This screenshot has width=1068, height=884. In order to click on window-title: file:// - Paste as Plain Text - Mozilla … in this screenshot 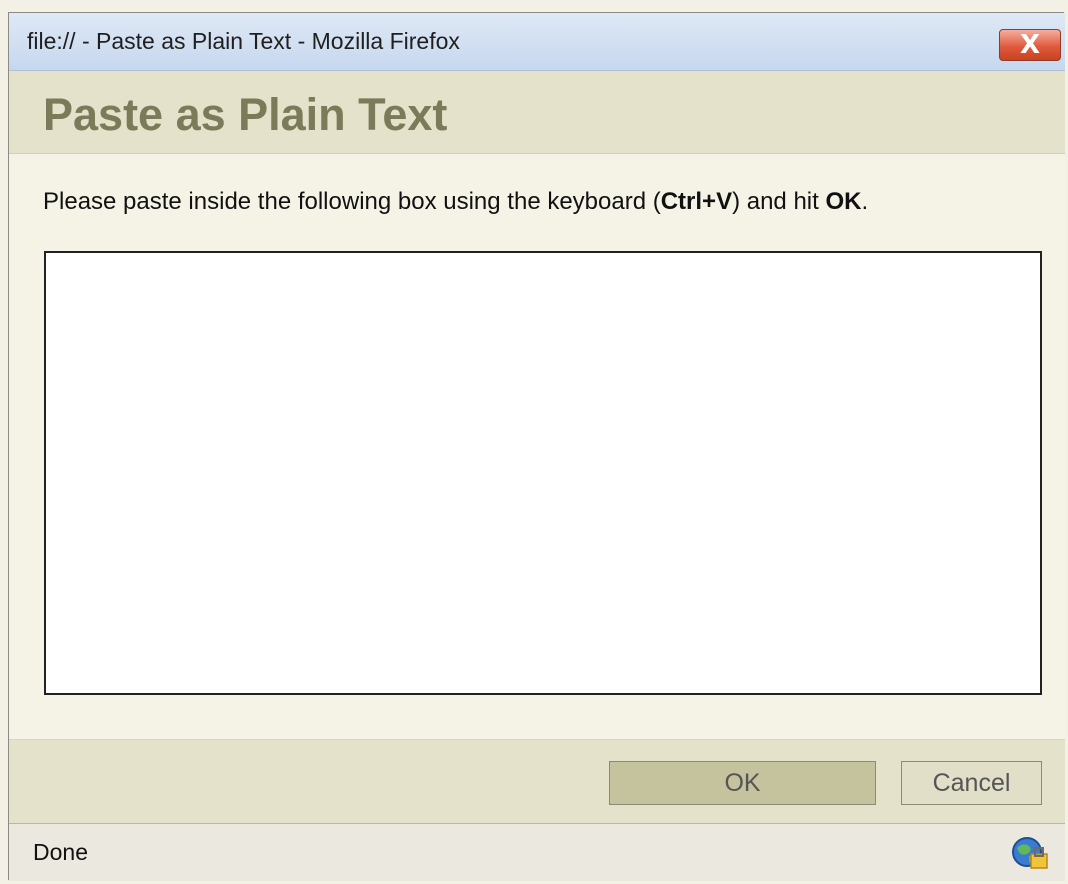, I will do `click(243, 41)`.